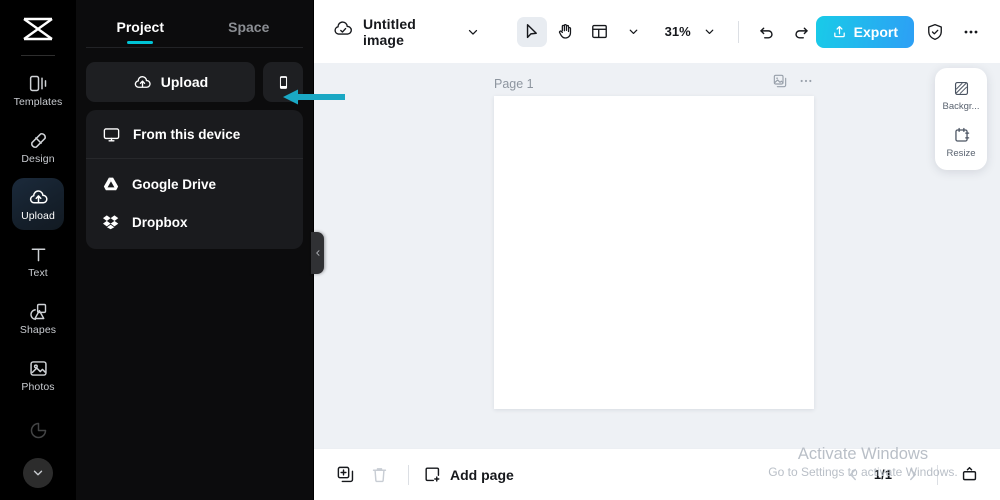 Image resolution: width=1000 pixels, height=500 pixels. Describe the element at coordinates (140, 30) in the screenshot. I see `tab-project: Project` at that location.